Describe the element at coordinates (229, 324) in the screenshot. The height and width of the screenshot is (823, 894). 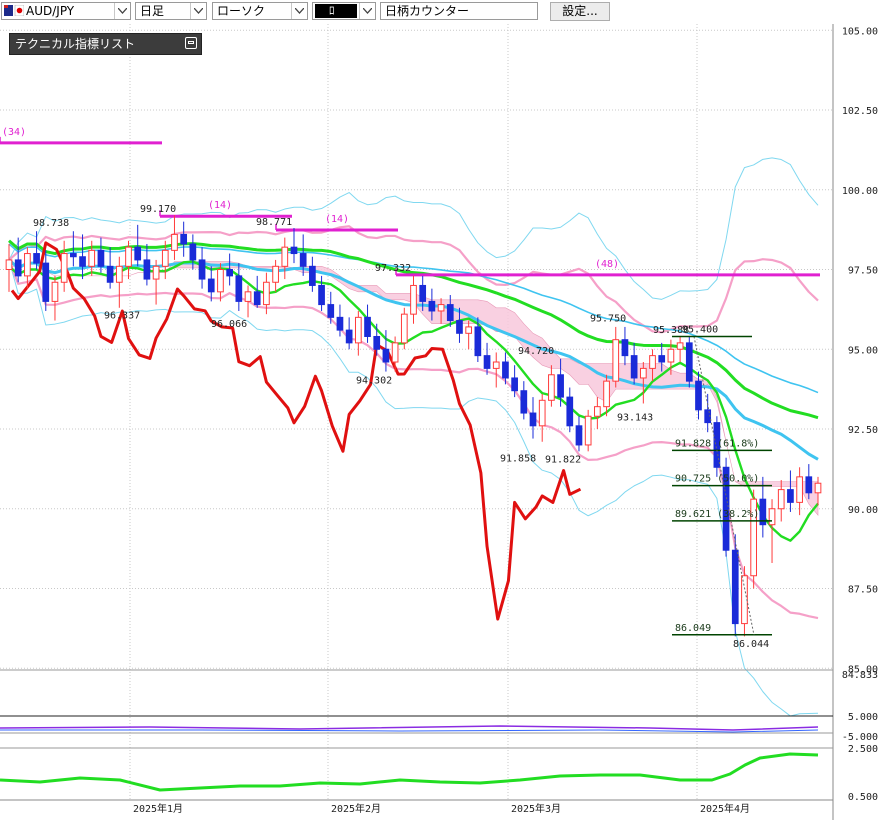
I see `price-label: 96.066` at that location.